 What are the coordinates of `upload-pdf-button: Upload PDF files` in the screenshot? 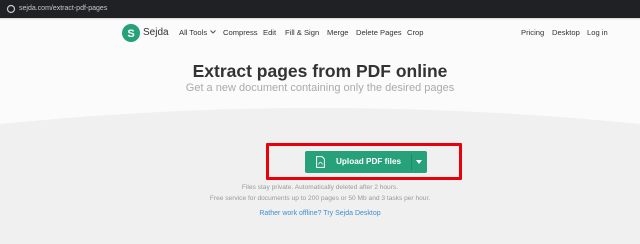 It's located at (366, 162).